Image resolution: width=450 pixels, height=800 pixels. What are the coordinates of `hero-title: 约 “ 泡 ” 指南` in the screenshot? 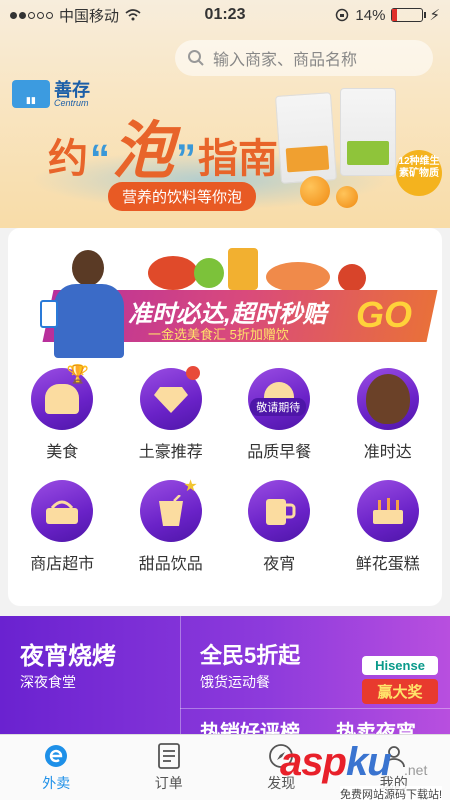 It's located at (163, 145).